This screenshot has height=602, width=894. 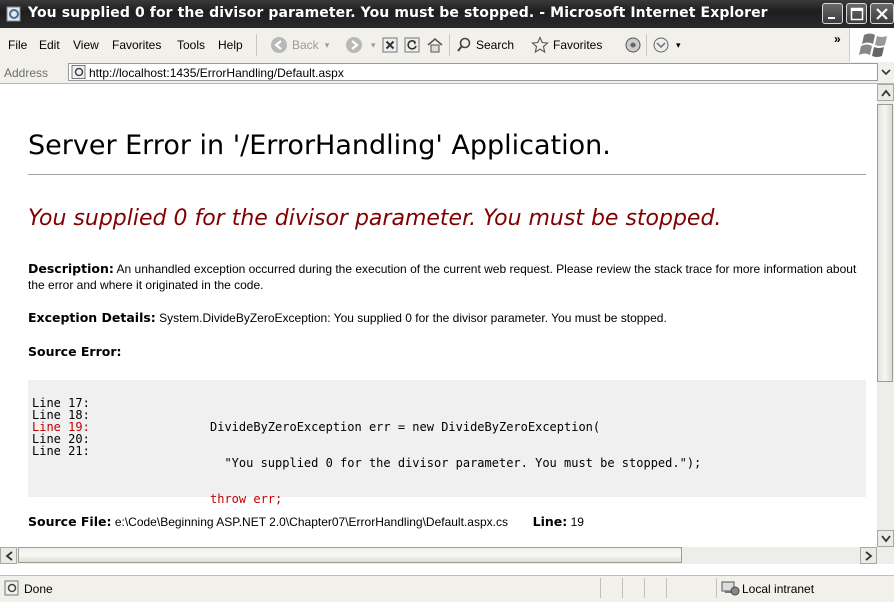 I want to click on scrollbar-corner, so click(x=885, y=555).